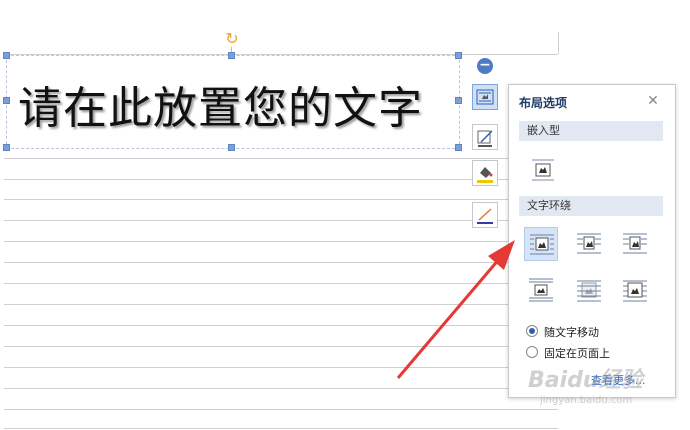  Describe the element at coordinates (6, 100) in the screenshot. I see `resize-handle-left` at that location.